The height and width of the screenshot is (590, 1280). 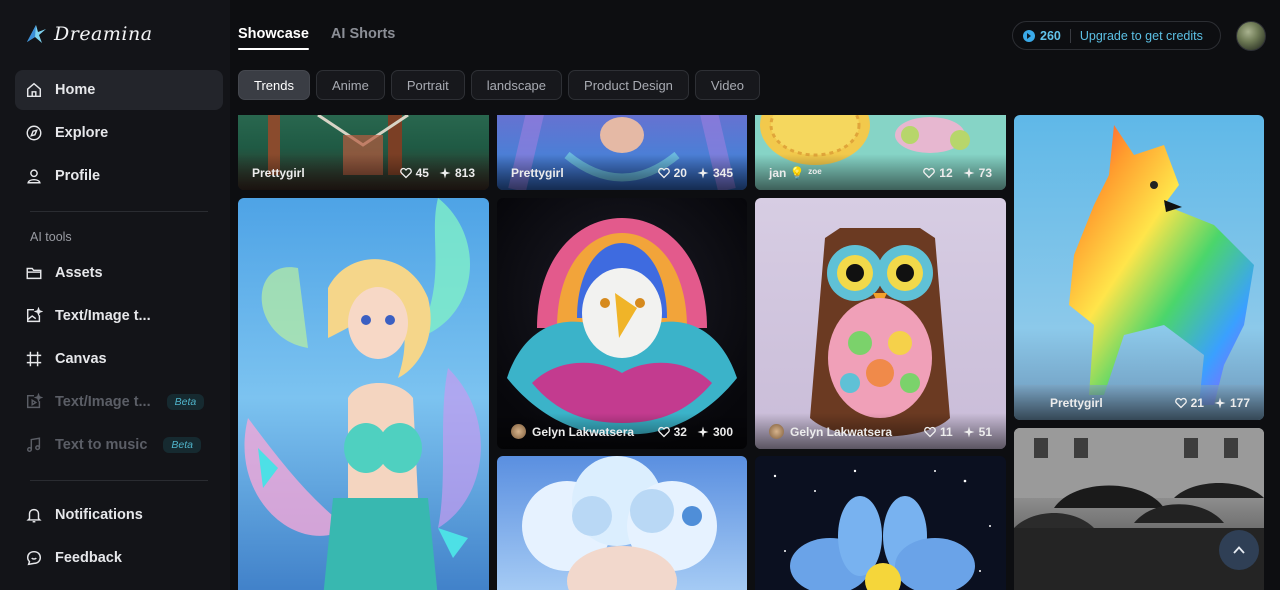 I want to click on app-name: Dreamina, so click(x=103, y=34).